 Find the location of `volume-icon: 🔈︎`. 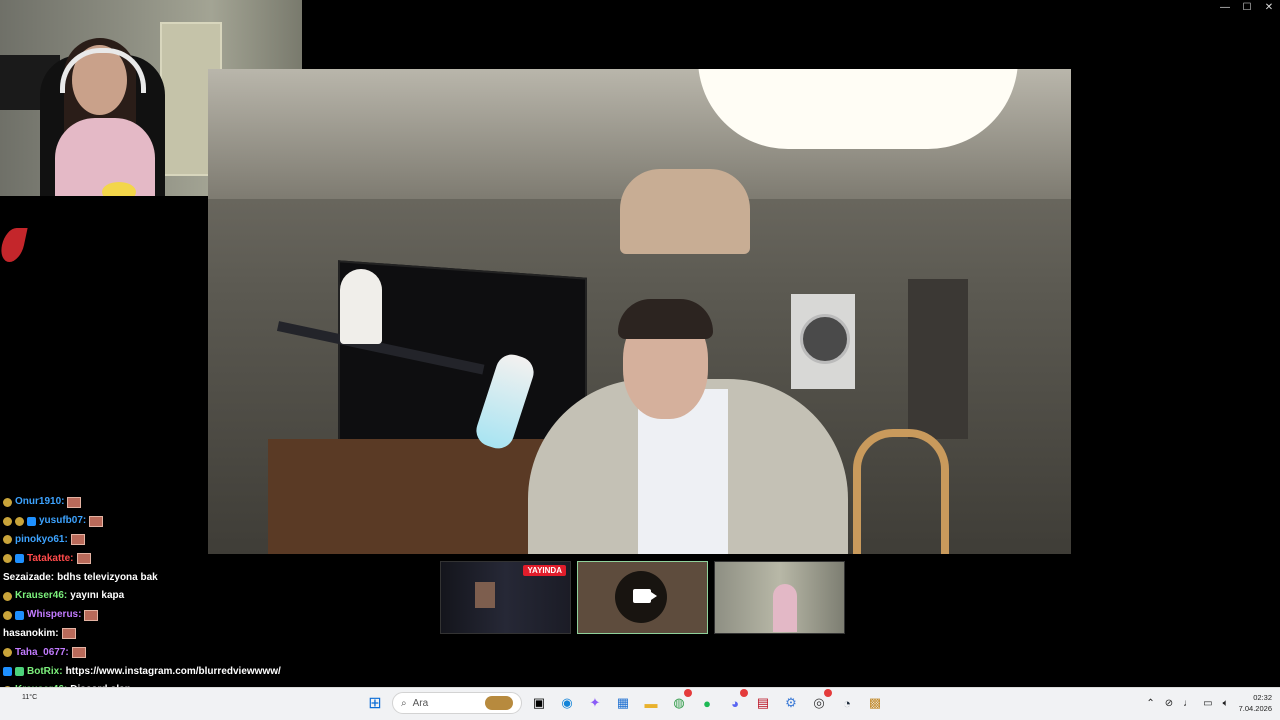

volume-icon: 🔈︎ is located at coordinates (1226, 703).